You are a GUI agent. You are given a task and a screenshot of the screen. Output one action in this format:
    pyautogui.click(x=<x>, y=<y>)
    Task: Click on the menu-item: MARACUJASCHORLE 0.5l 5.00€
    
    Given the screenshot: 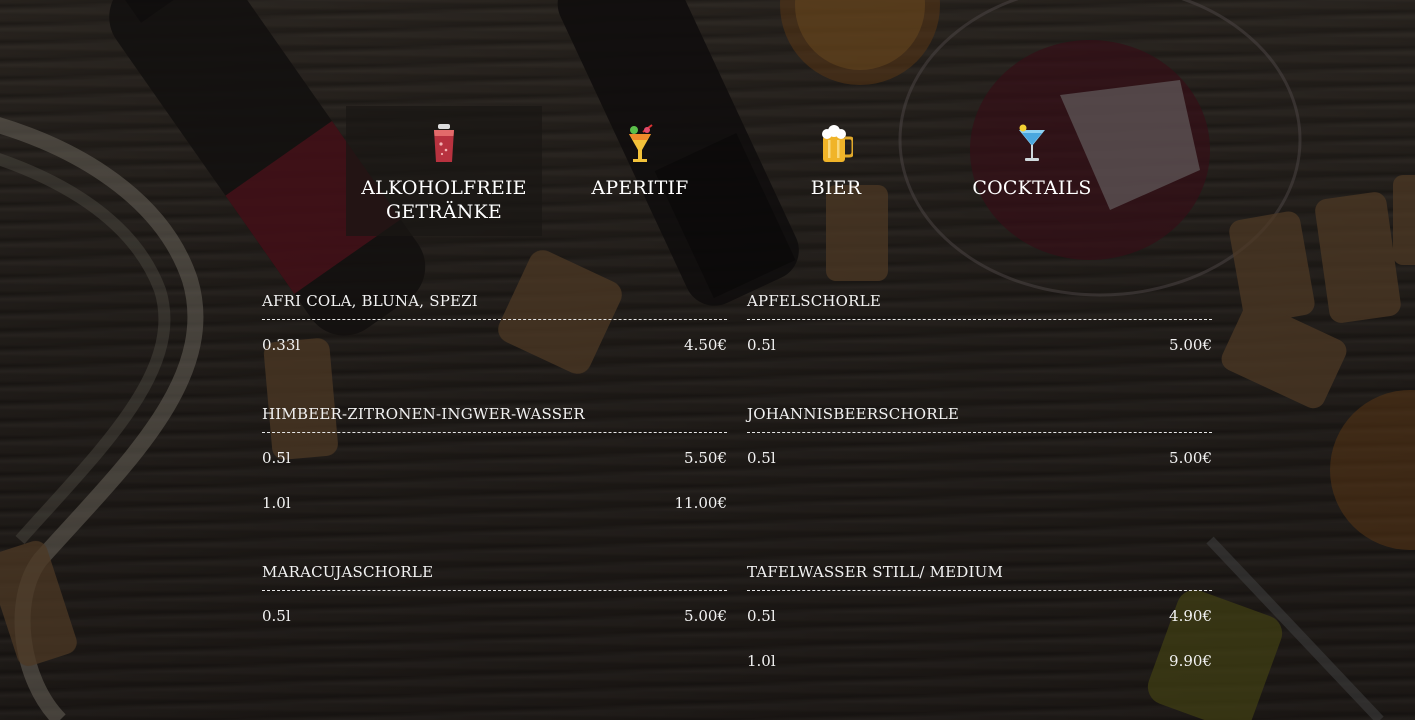 What is the action you would take?
    pyautogui.click(x=494, y=594)
    